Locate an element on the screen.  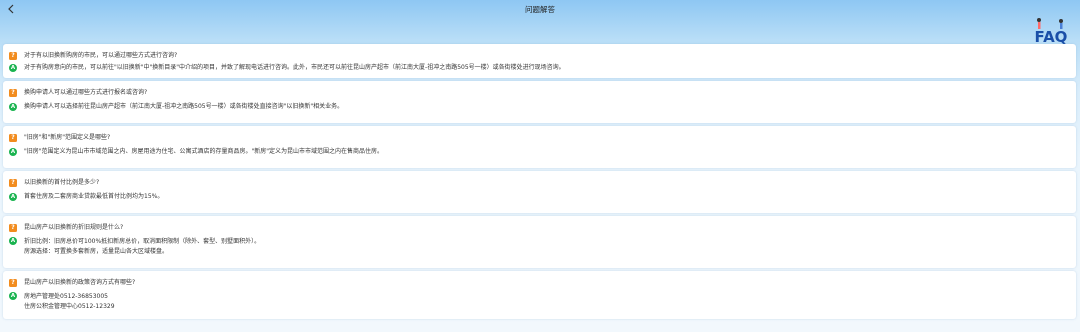
question-text: 对于有以旧换新购房的市民，可以通过哪些方式进行咨询? is located at coordinates (101, 55).